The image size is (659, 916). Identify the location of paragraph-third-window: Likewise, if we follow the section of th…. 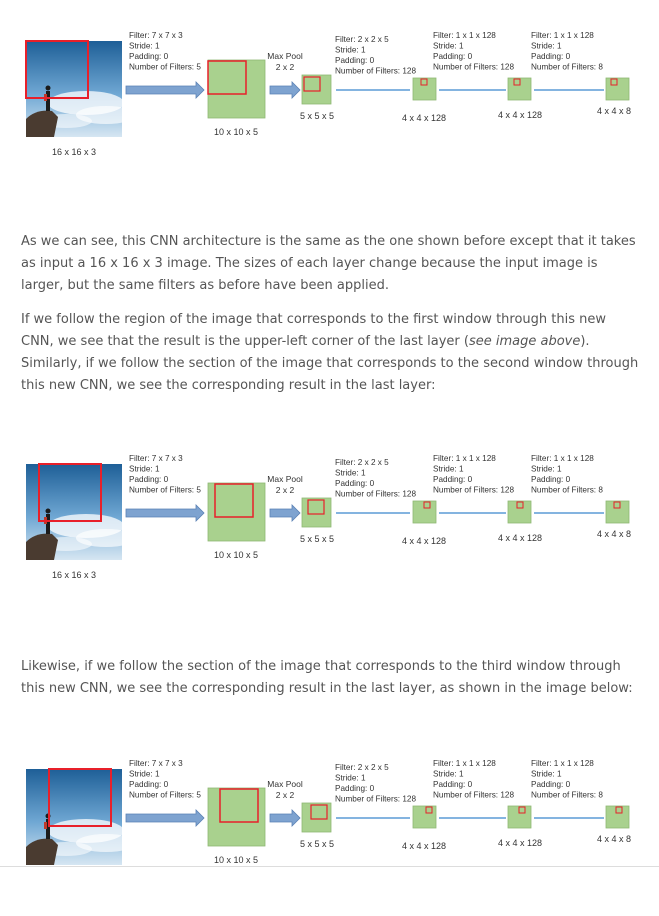
(327, 677).